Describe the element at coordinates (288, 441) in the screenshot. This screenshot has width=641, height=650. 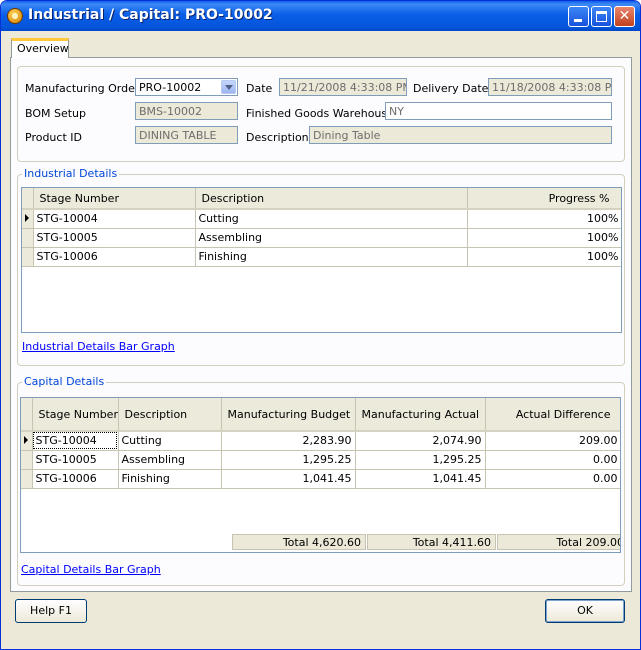
I see `budget-cell: 2,283.90` at that location.